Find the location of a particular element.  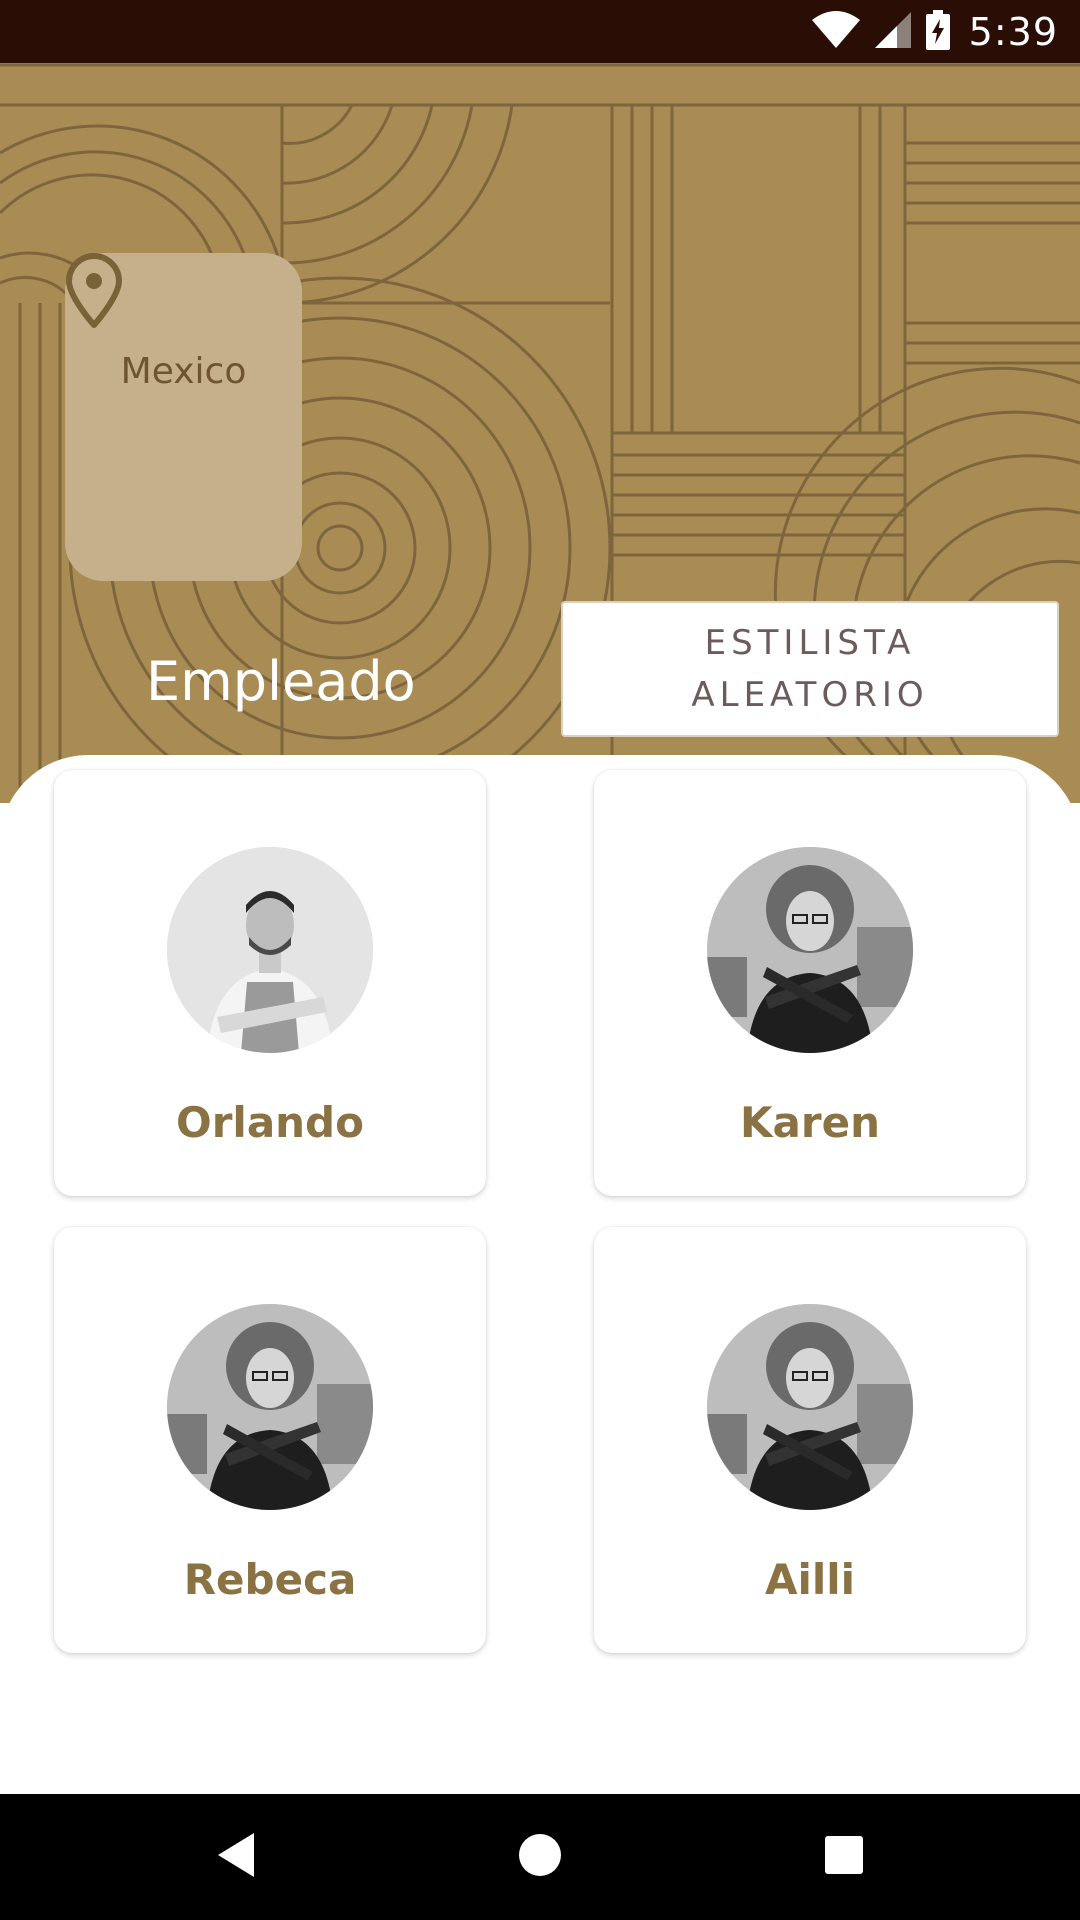

status-icons: 5:39 is located at coordinates (934, 32).